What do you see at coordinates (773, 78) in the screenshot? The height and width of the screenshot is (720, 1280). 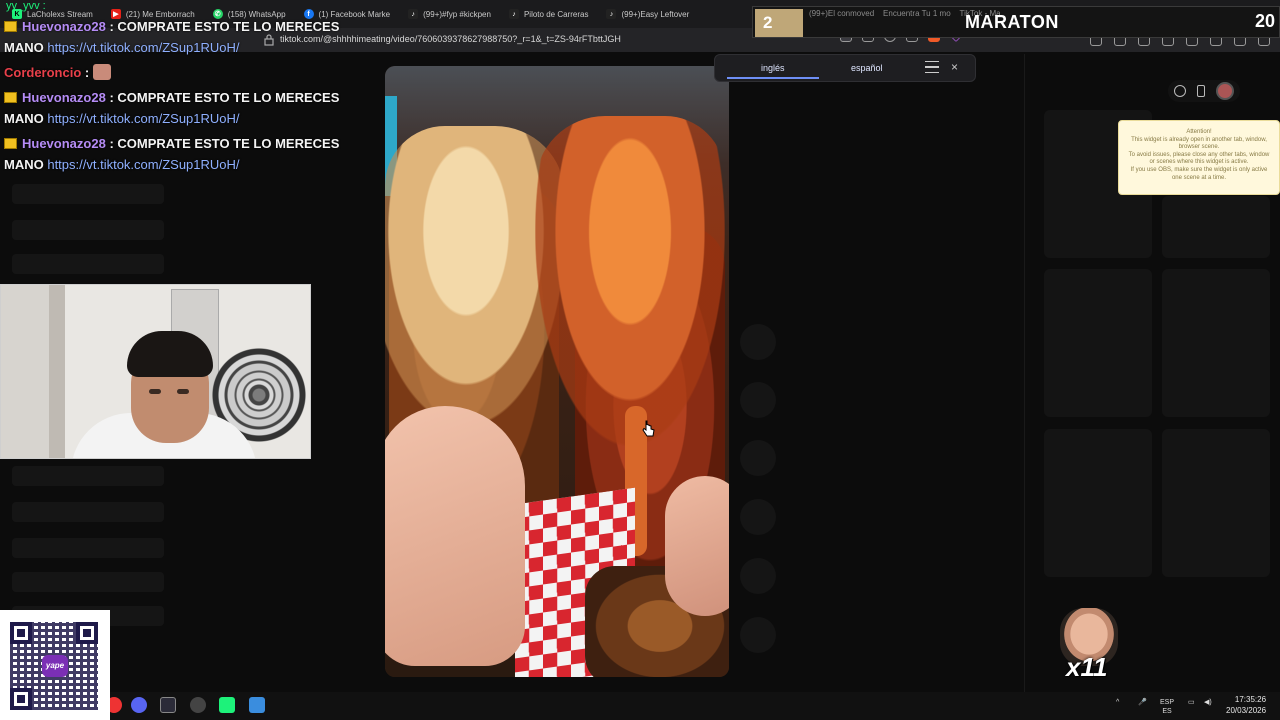 I see `translate-active-indicator` at bounding box center [773, 78].